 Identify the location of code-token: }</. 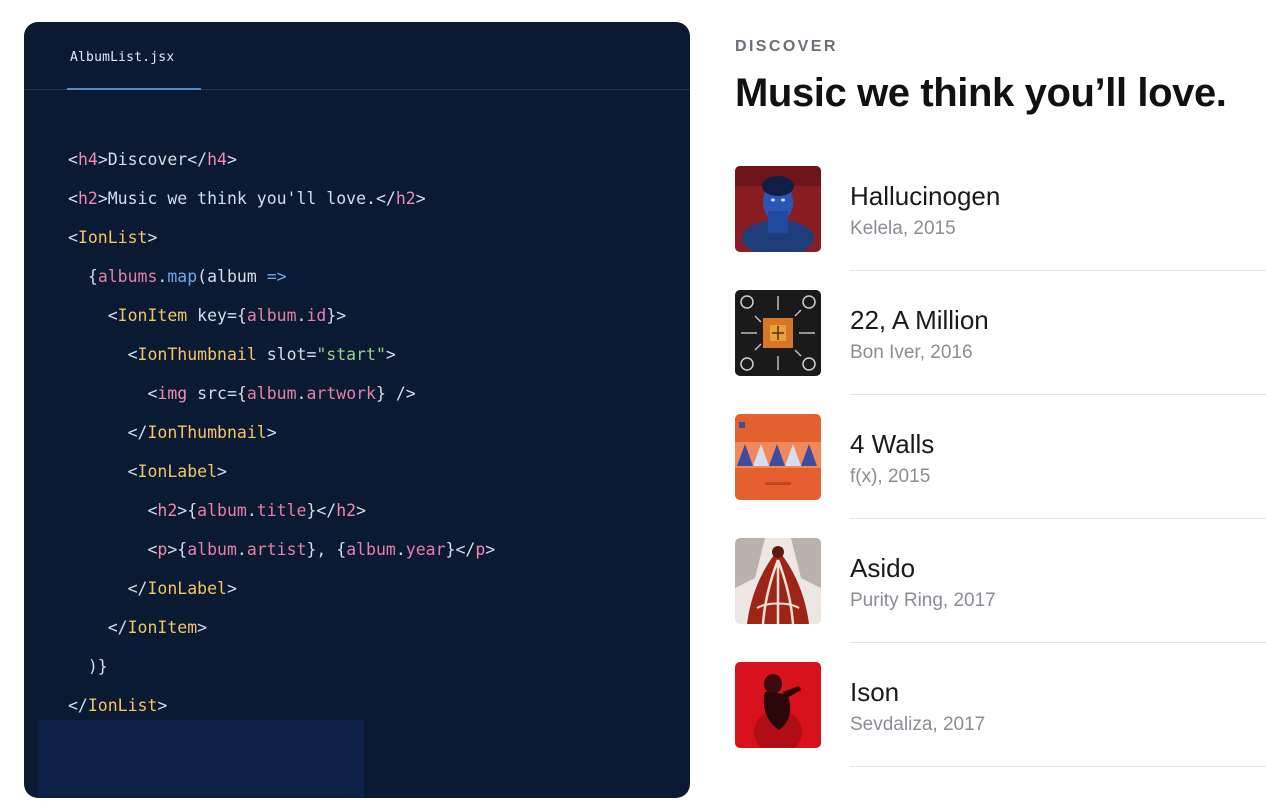
(321, 510).